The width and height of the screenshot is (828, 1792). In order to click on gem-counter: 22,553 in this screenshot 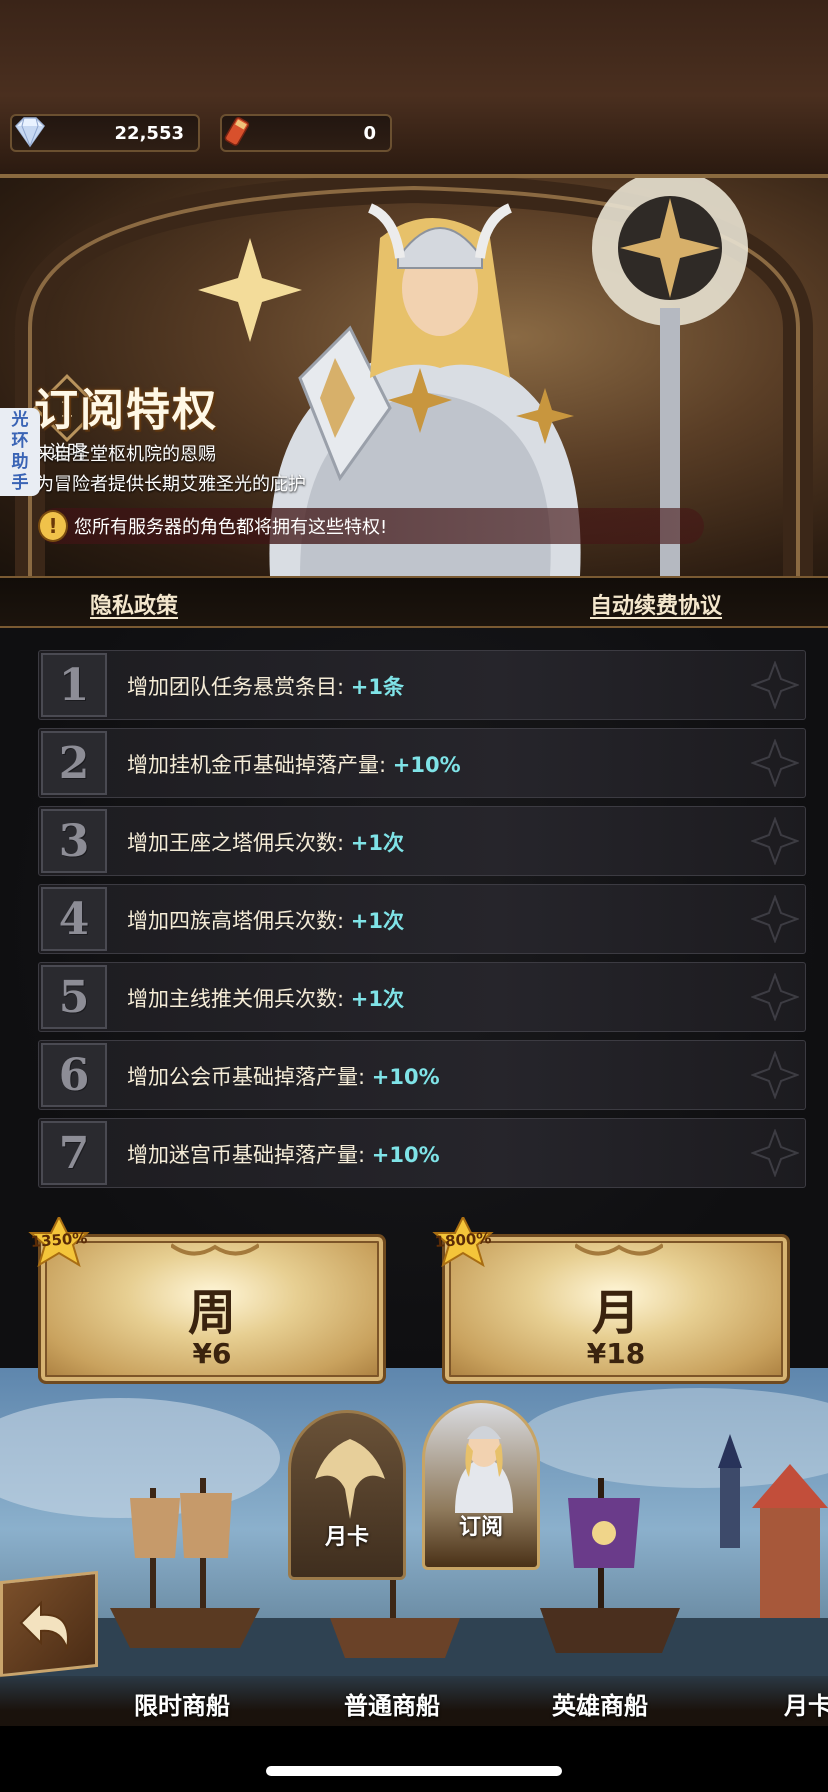, I will do `click(105, 133)`.